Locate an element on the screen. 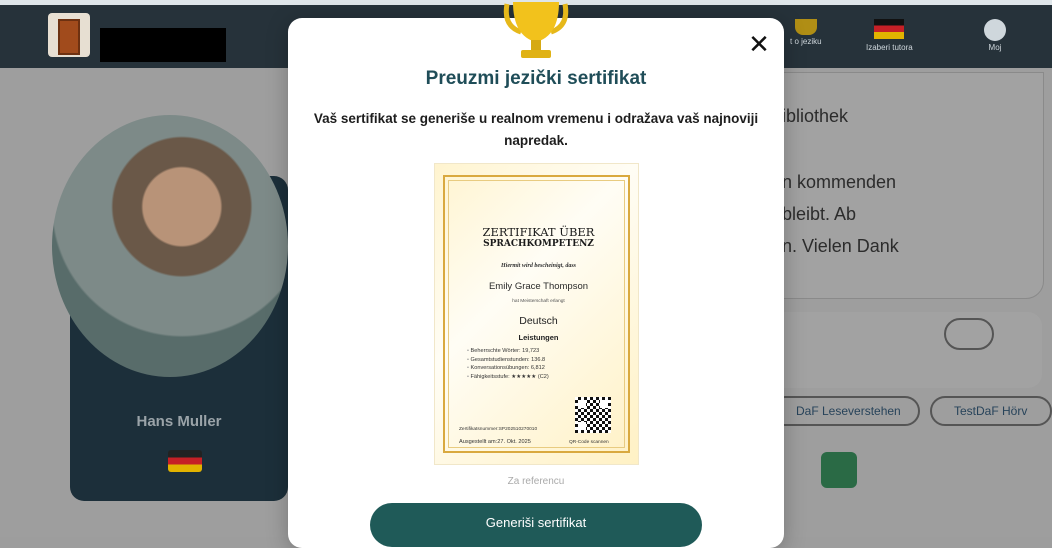  generate-certificate-button: Generiši sertifikat is located at coordinates (536, 525).